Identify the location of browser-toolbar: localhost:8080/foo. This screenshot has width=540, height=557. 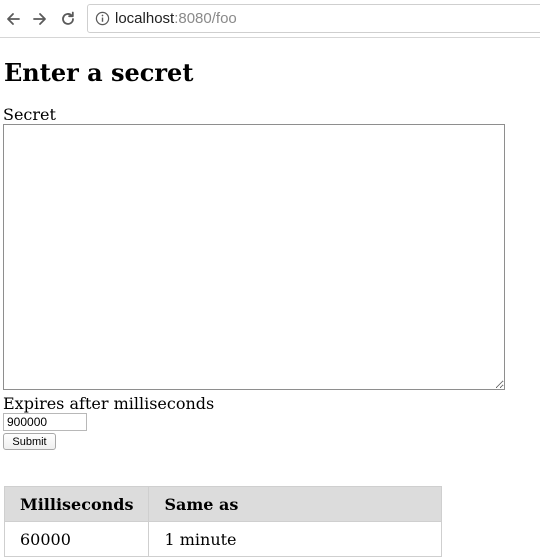
(270, 19).